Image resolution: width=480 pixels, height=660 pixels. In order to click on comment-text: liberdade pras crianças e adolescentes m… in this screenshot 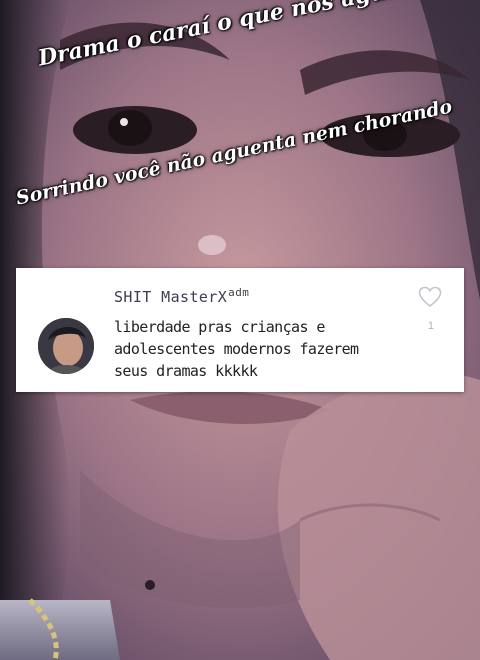, I will do `click(236, 349)`.